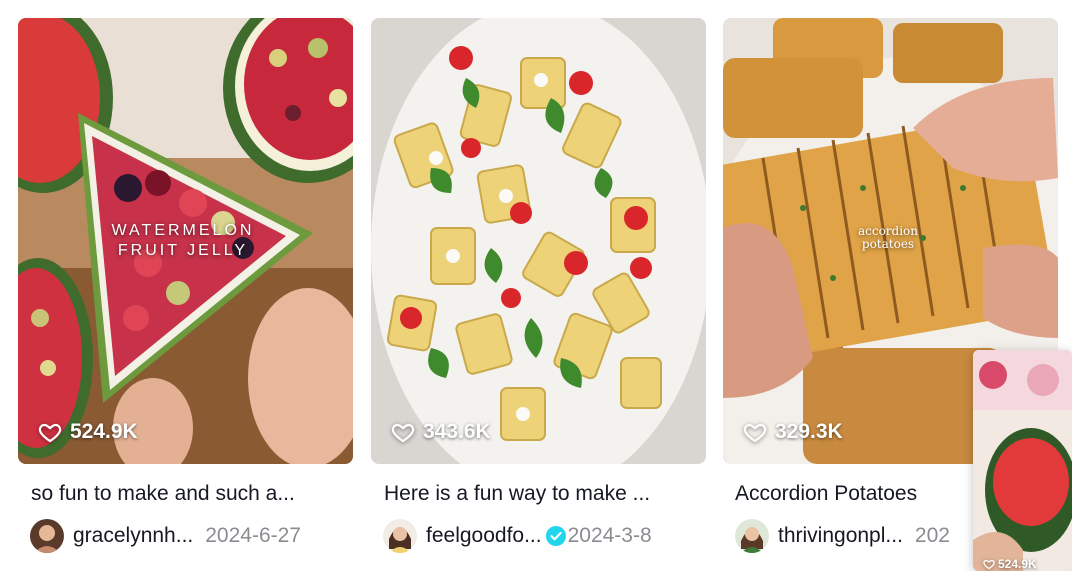  I want to click on post-date: 2024-3-8, so click(609, 535).